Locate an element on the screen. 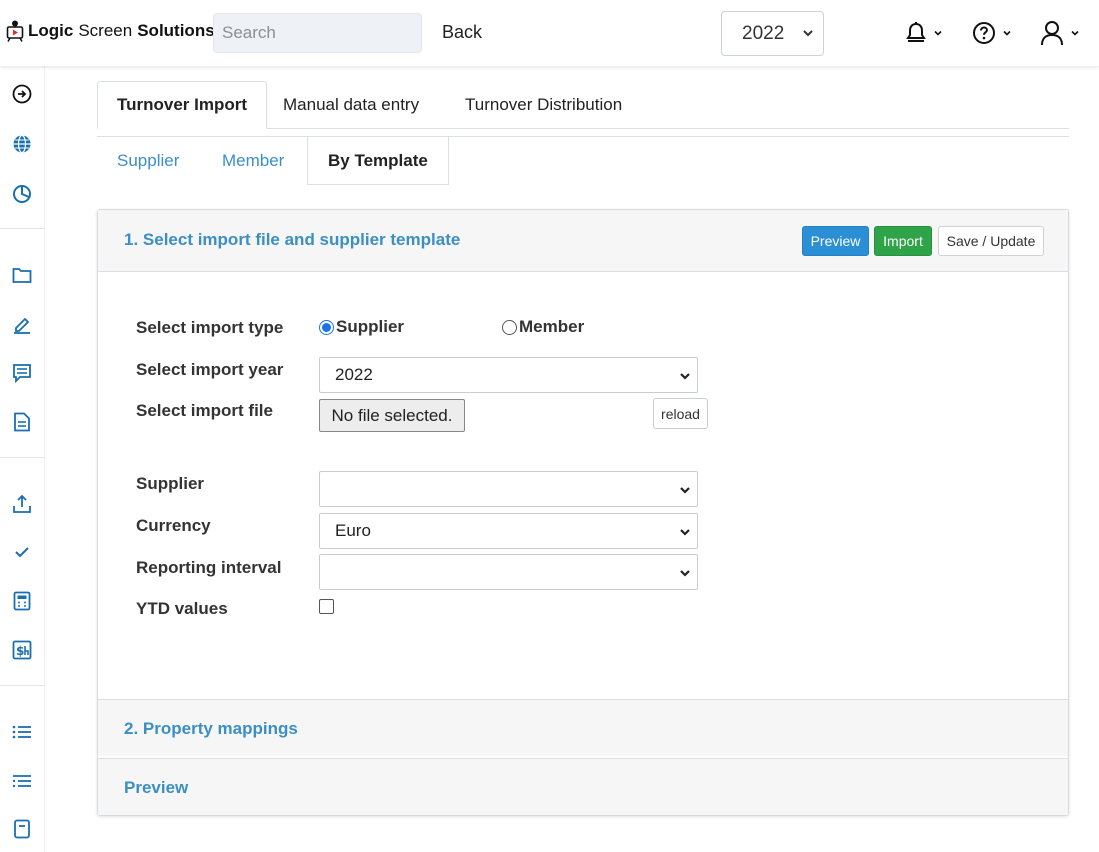  pencil-icon is located at coordinates (22, 324).